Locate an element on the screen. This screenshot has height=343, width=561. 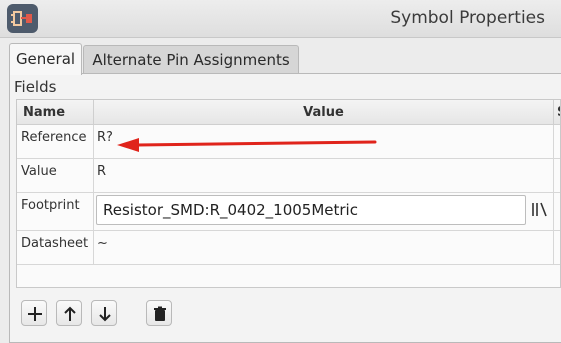
field-value-cell: R? is located at coordinates (324, 142).